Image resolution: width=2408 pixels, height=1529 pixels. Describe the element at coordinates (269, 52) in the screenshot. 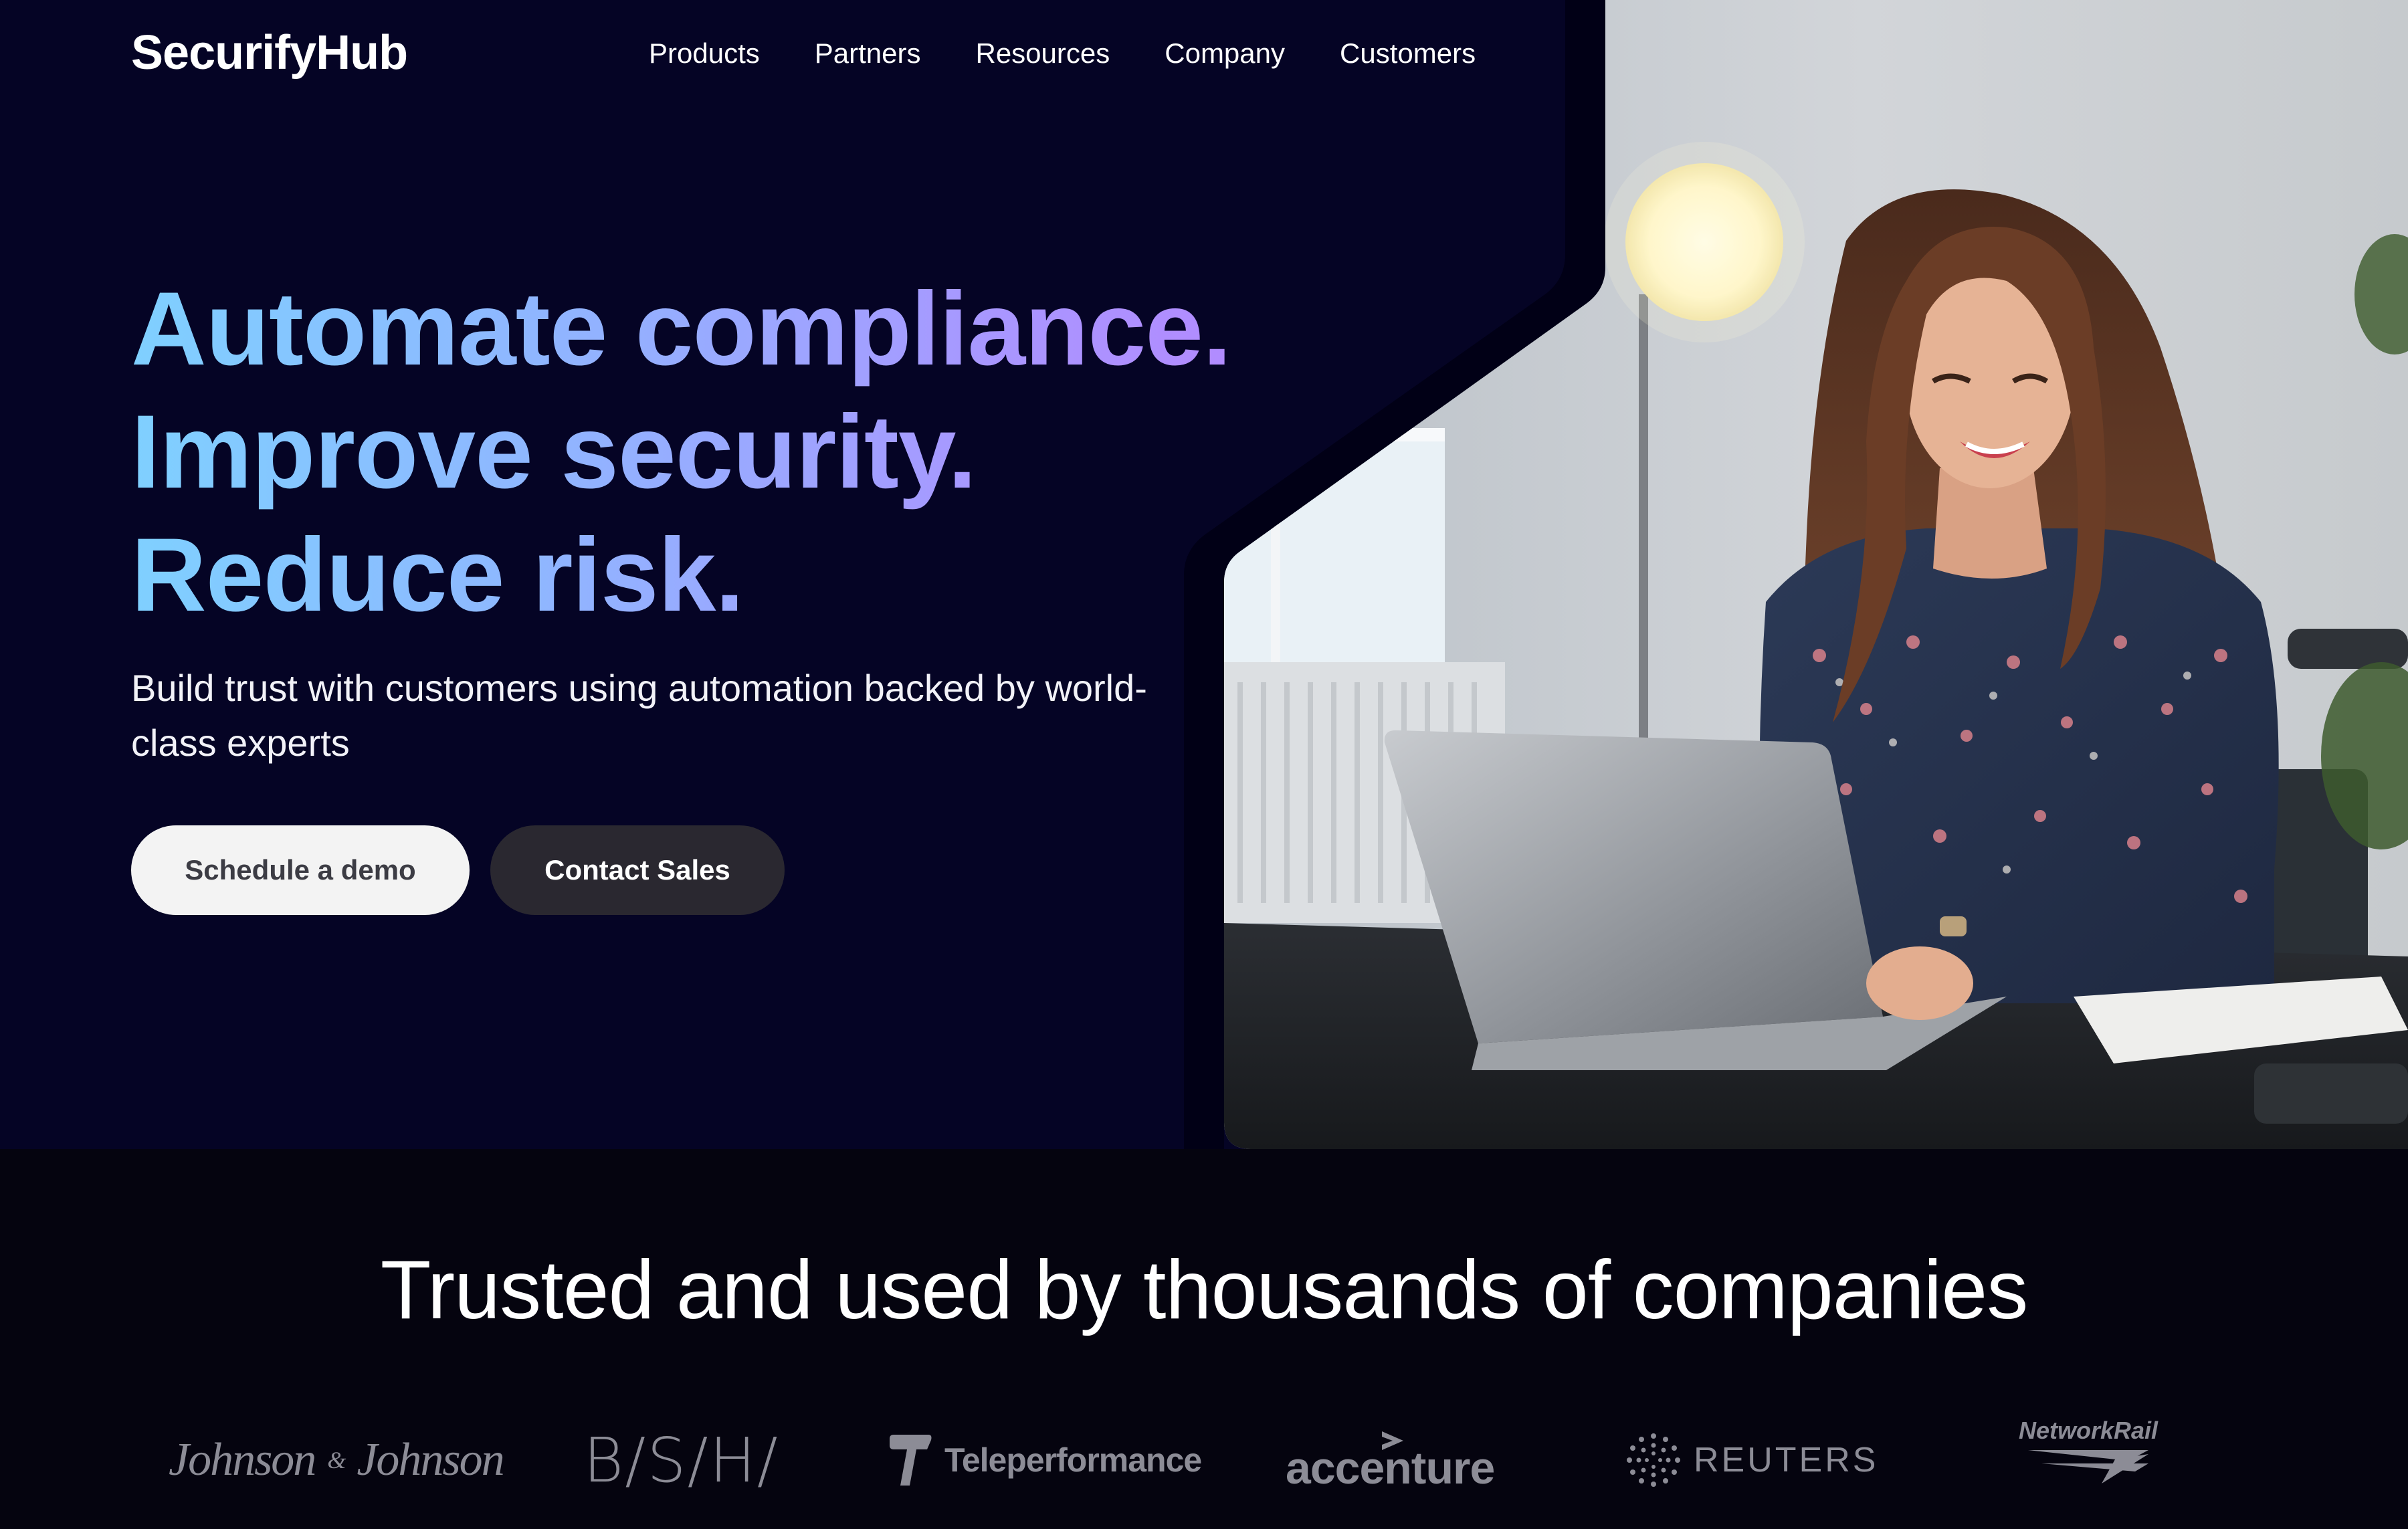

I see `site-logo: SecurifyHub` at that location.